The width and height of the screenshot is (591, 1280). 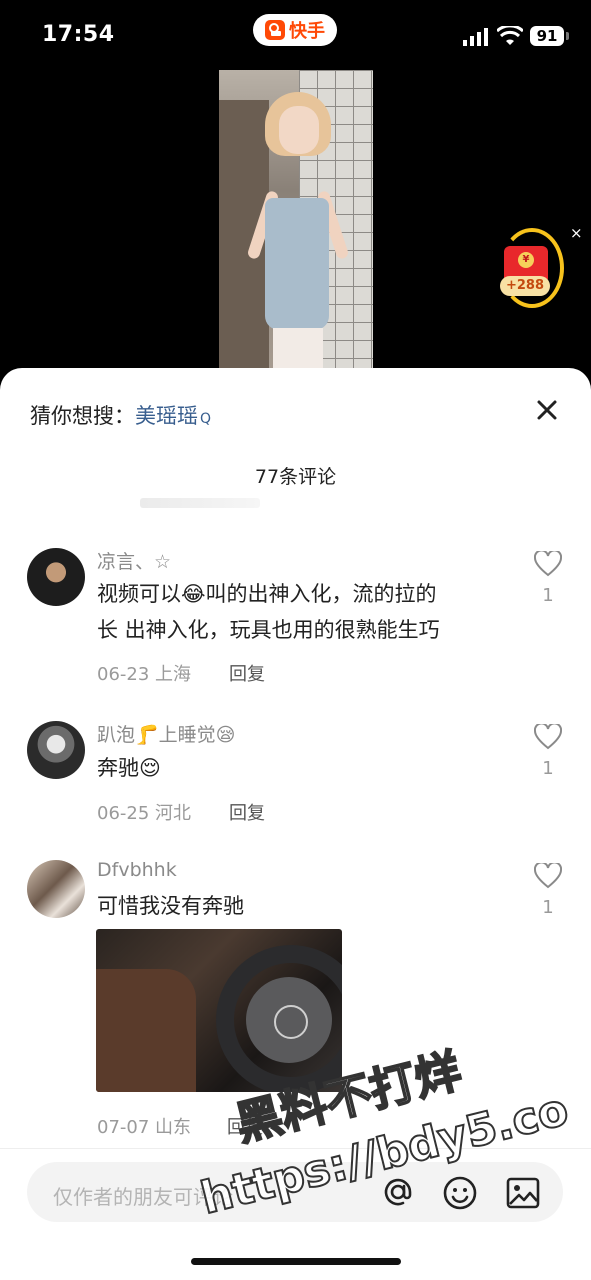 I want to click on comment-username: 凉言、☆, so click(x=134, y=560).